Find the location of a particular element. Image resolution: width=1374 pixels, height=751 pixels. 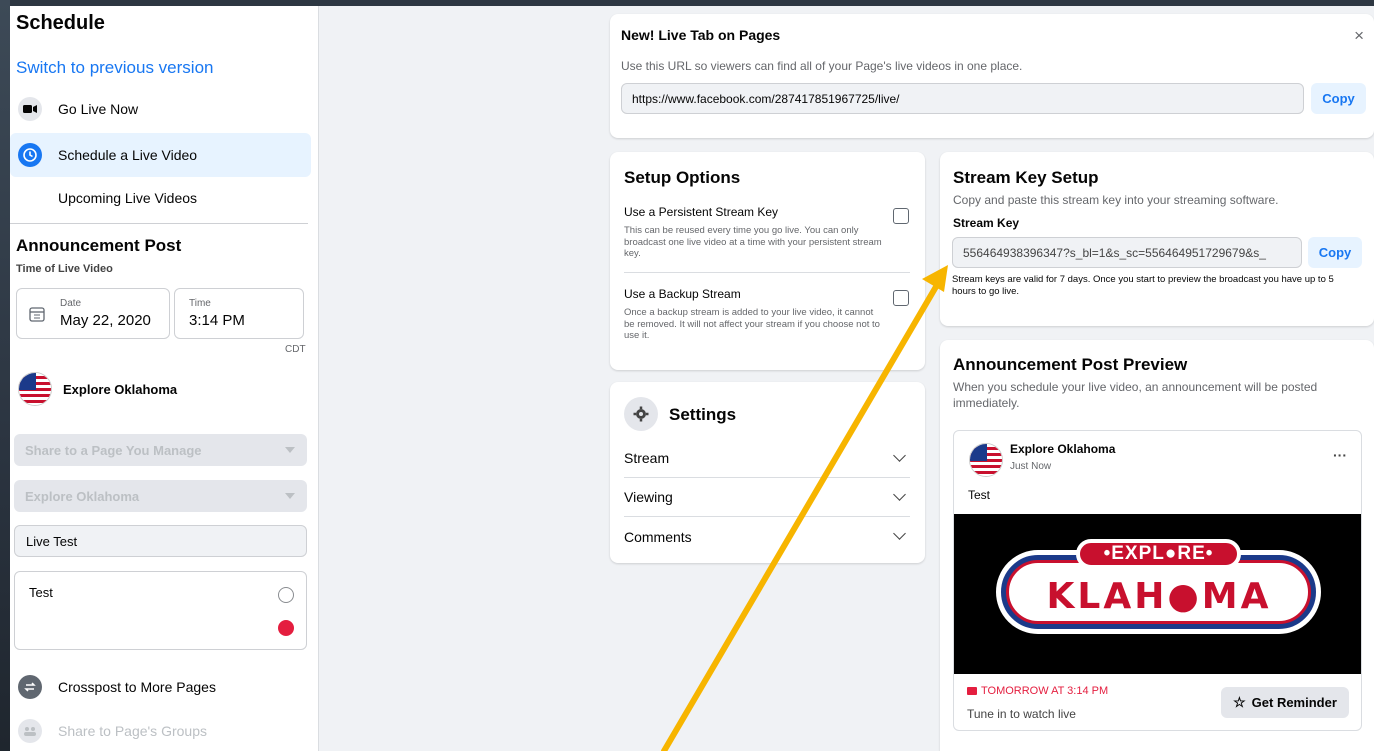

time-value: 3:14 PM is located at coordinates (217, 320).